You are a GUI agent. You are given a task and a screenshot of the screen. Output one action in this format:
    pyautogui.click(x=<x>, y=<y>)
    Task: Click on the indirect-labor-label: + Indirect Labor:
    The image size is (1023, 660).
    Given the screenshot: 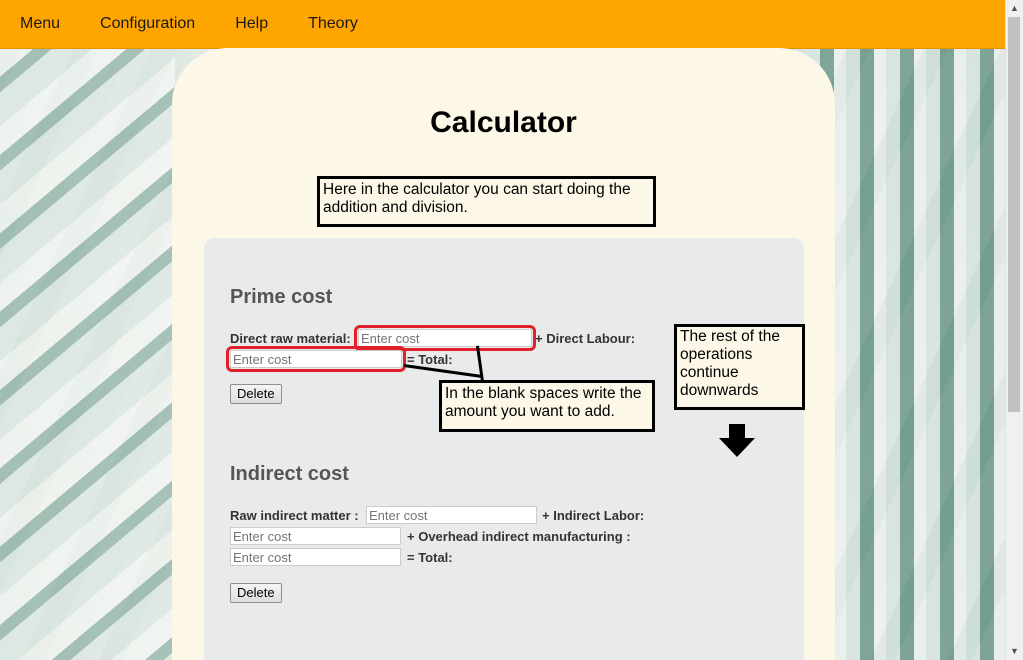 What is the action you would take?
    pyautogui.click(x=593, y=515)
    